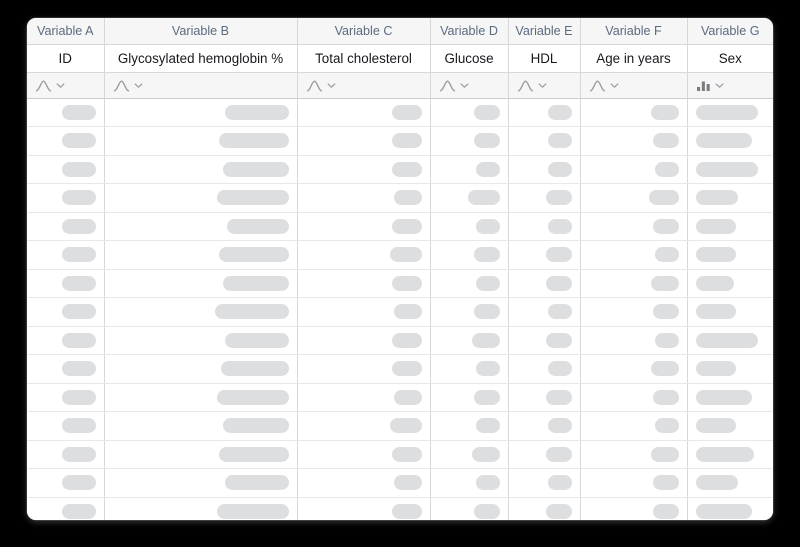 Image resolution: width=800 pixels, height=547 pixels. I want to click on variable-slot-e: Variable E, so click(544, 31).